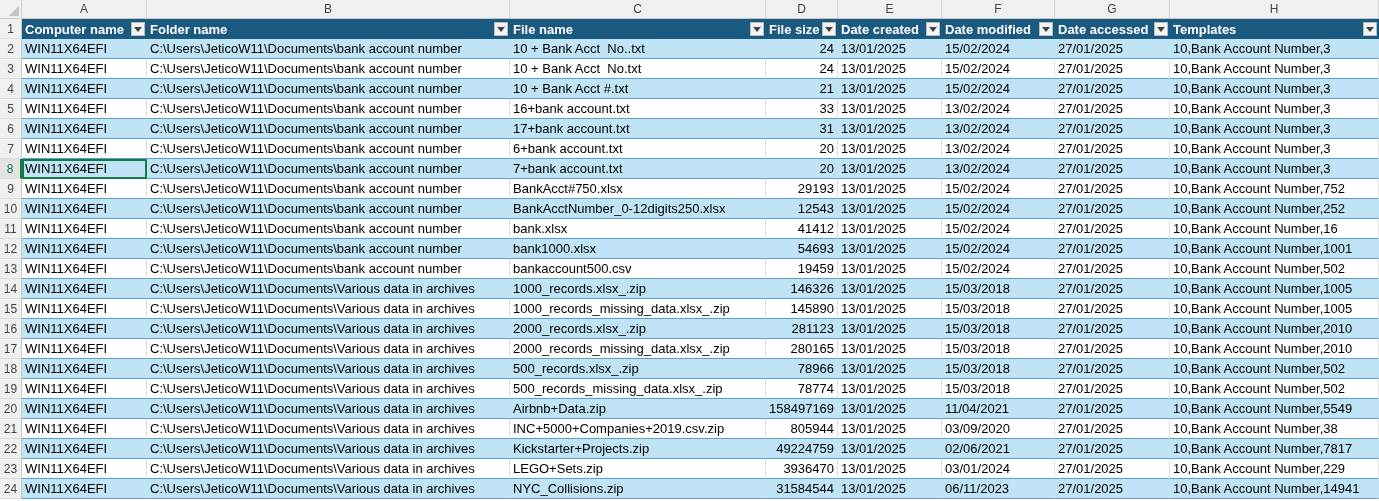 The image size is (1379, 501). What do you see at coordinates (1274, 329) in the screenshot?
I see `table-cell: 10,Bank Account Number,2010` at bounding box center [1274, 329].